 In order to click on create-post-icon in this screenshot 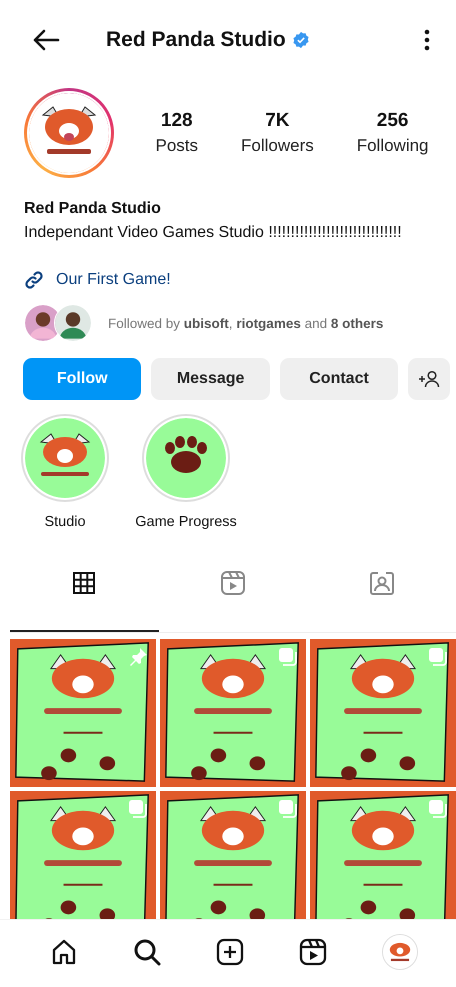, I will do `click(230, 952)`.